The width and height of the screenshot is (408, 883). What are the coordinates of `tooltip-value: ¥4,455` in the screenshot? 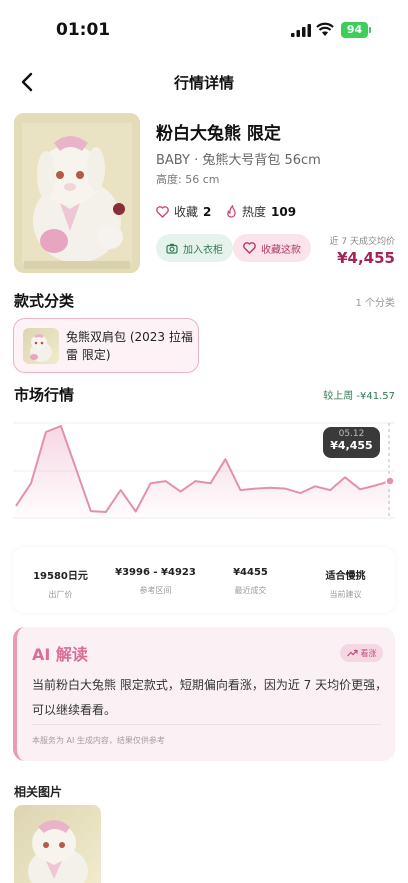 It's located at (351, 445).